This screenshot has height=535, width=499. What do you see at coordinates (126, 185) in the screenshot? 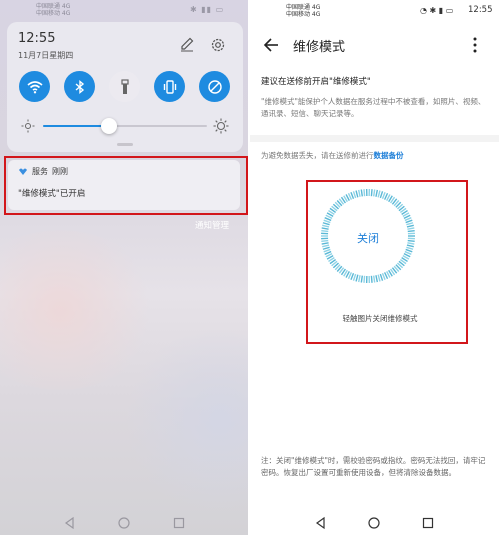
I see `highlight-box` at bounding box center [126, 185].